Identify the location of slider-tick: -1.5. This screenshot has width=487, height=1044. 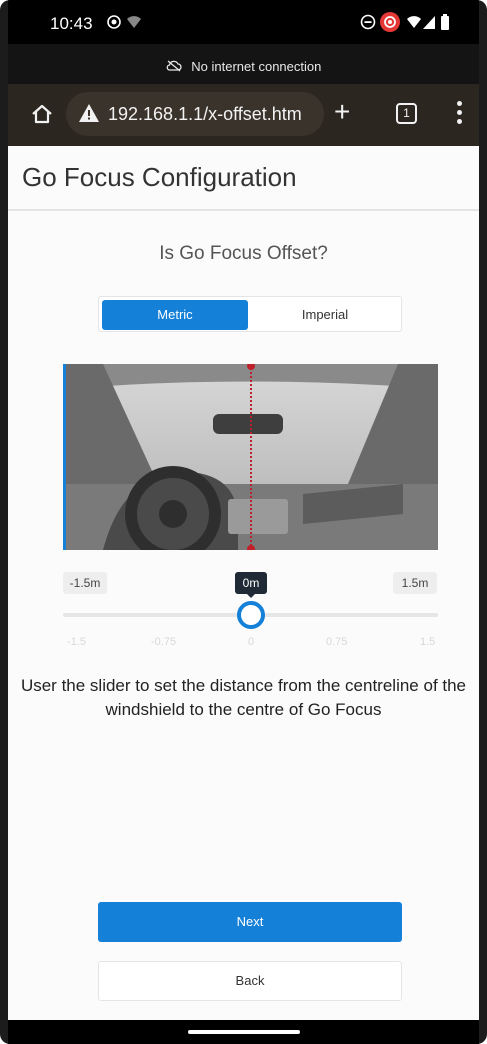
(76, 642).